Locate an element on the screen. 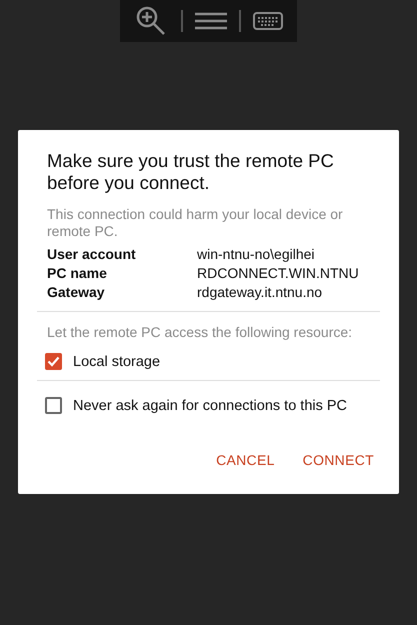  dialog-title: Make sure you trust the remote PC before you connect. is located at coordinates (191, 172).